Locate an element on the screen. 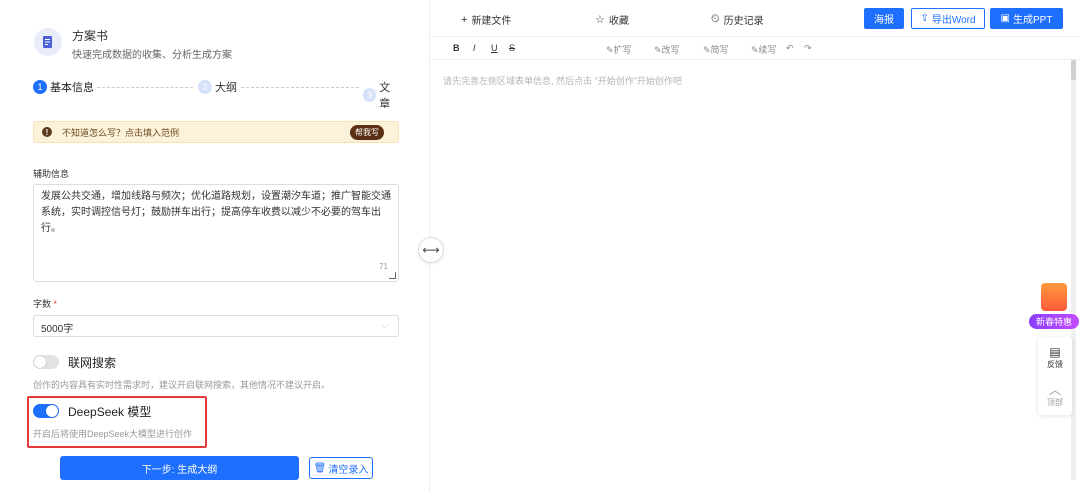  message-icon: ▤ is located at coordinates (1055, 352).